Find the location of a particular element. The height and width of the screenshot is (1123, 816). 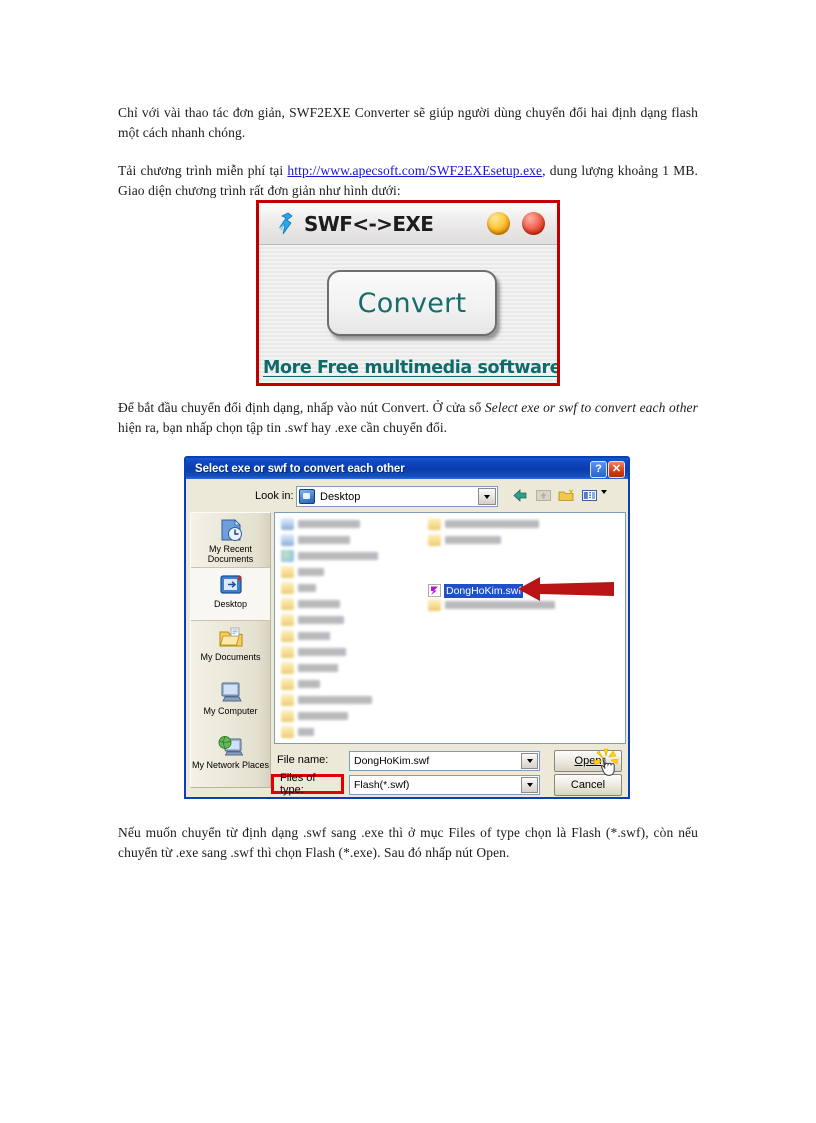

views-chevron-down-icon is located at coordinates (604, 501).